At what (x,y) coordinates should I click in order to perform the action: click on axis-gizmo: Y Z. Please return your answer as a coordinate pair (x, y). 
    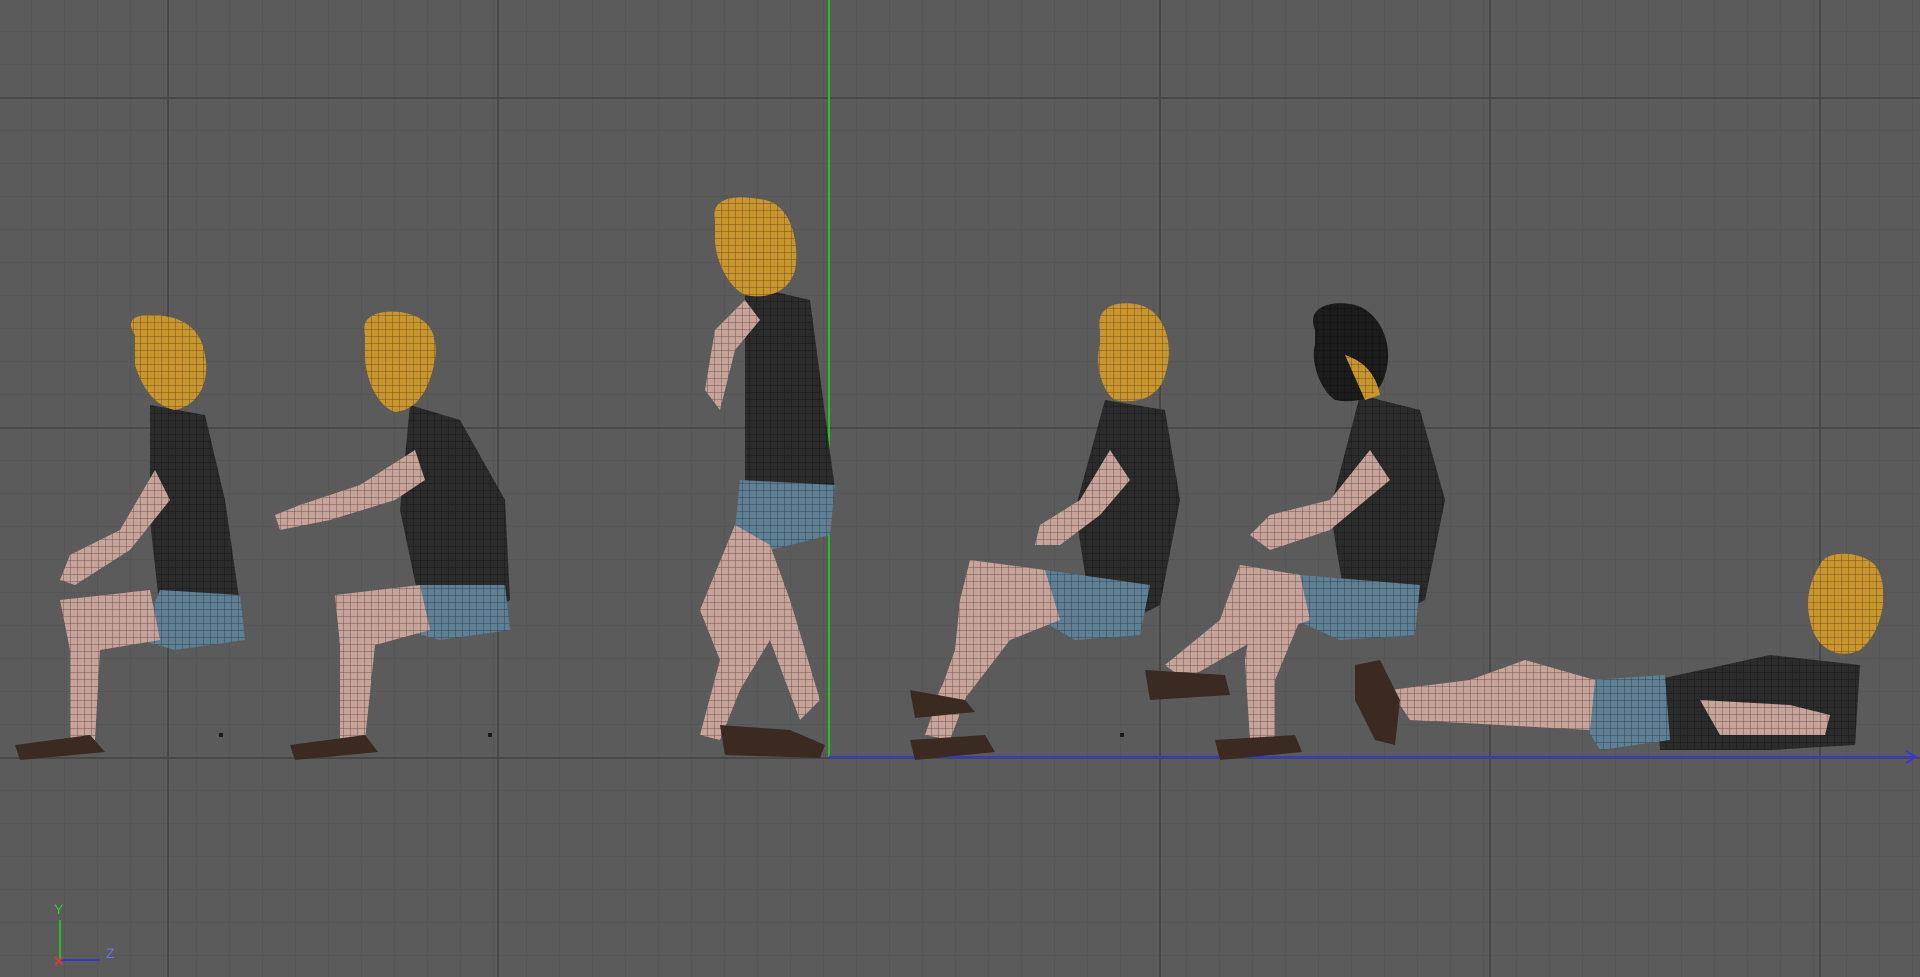
    Looking at the image, I should click on (85, 935).